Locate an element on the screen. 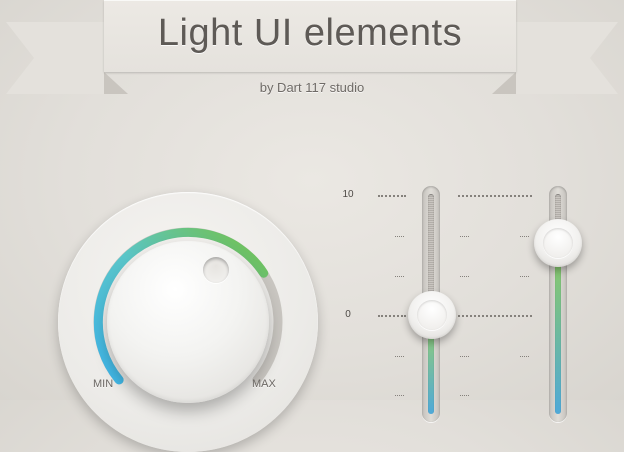  knob-indicator-dot is located at coordinates (216, 270).